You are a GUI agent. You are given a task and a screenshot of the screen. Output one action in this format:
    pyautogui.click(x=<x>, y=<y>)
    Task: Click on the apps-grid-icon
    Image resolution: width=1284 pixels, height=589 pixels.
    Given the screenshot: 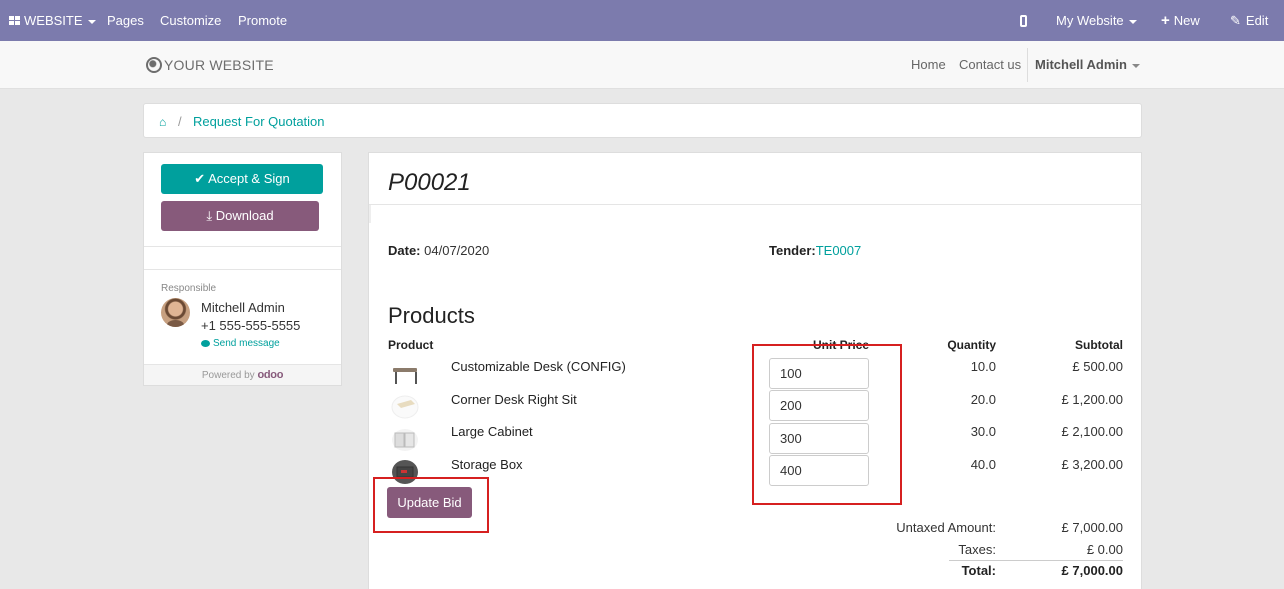 What is the action you would take?
    pyautogui.click(x=15, y=21)
    